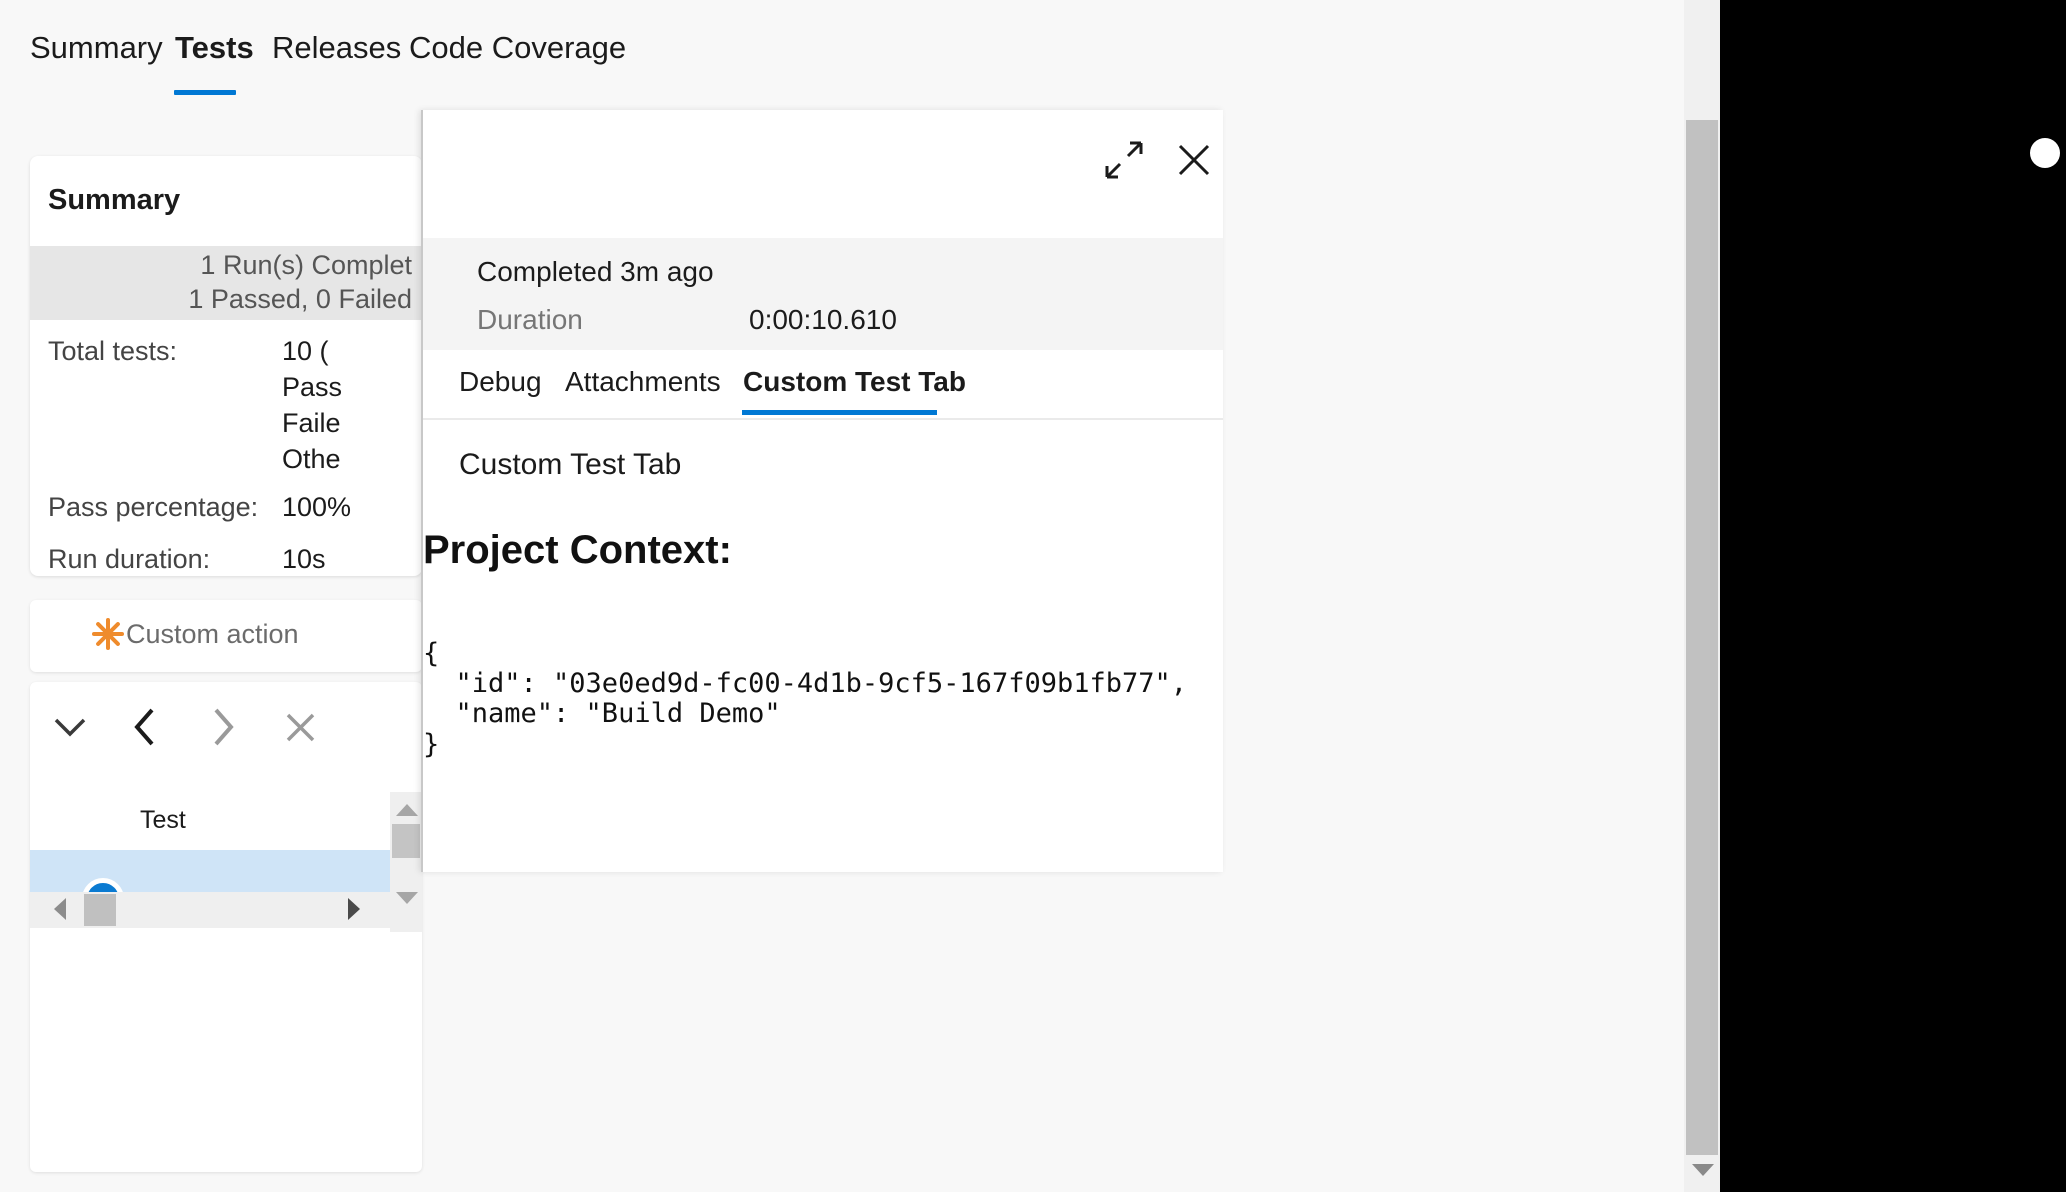 The height and width of the screenshot is (1192, 2066). Describe the element at coordinates (222, 726) in the screenshot. I see `chevron-right-icon` at that location.